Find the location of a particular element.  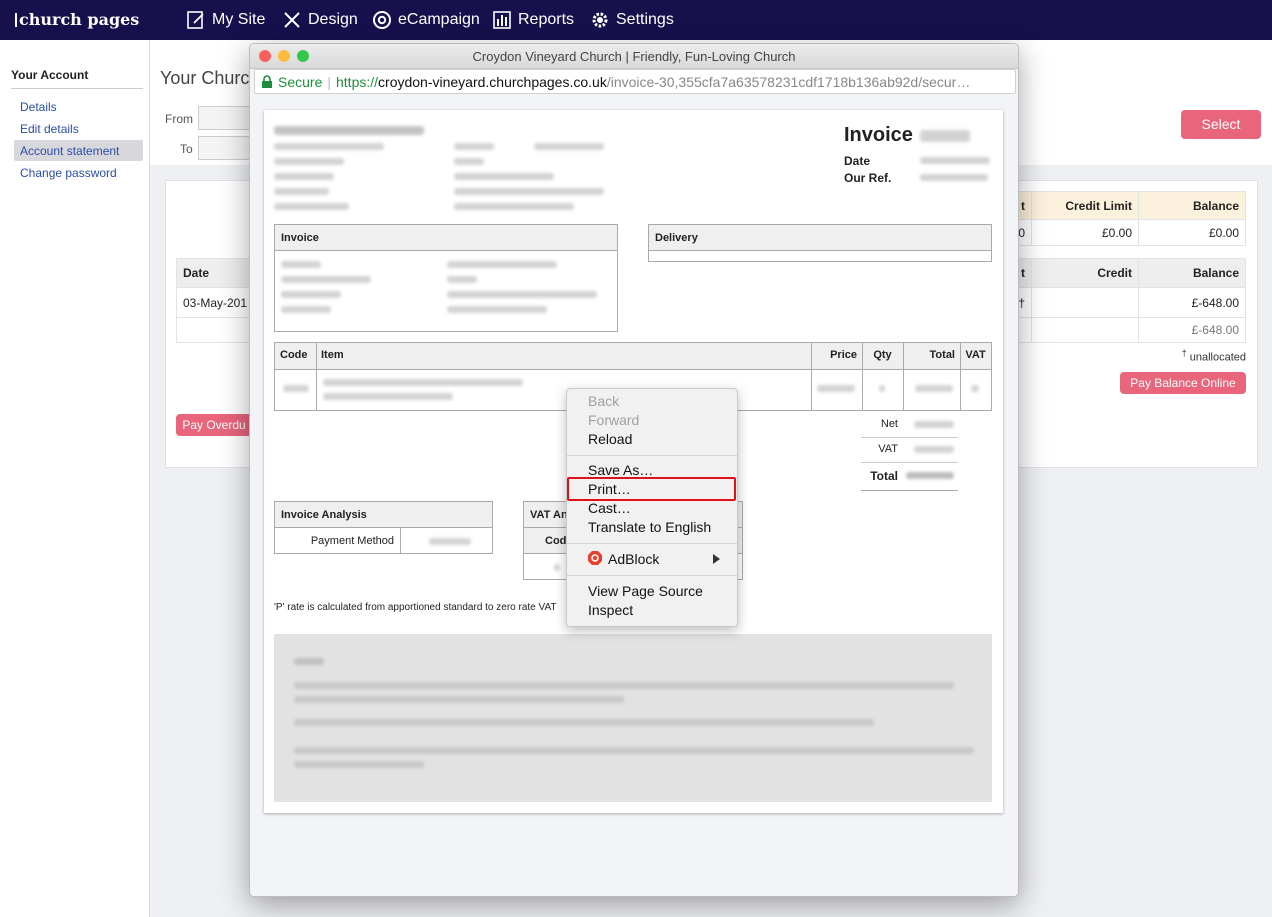

table-row-date-empty is located at coordinates (216, 330).